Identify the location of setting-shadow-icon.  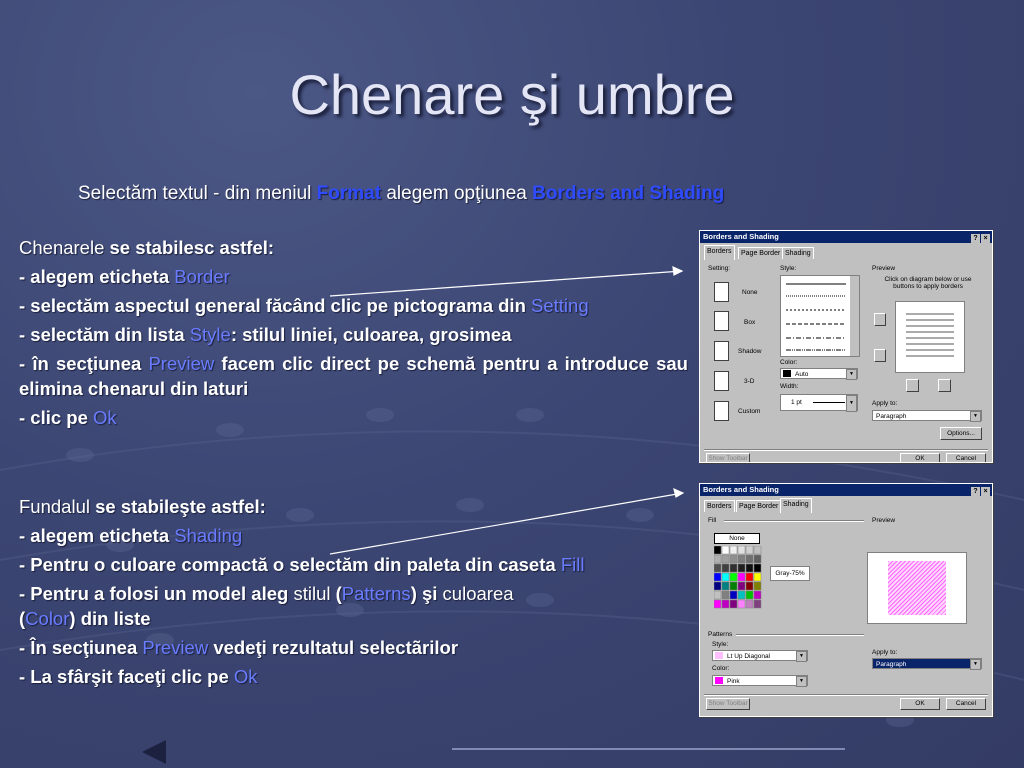
(721, 351).